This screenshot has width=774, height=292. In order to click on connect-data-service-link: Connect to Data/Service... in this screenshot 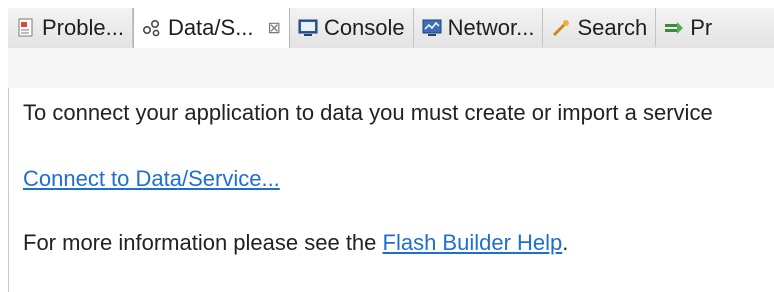, I will do `click(151, 178)`.